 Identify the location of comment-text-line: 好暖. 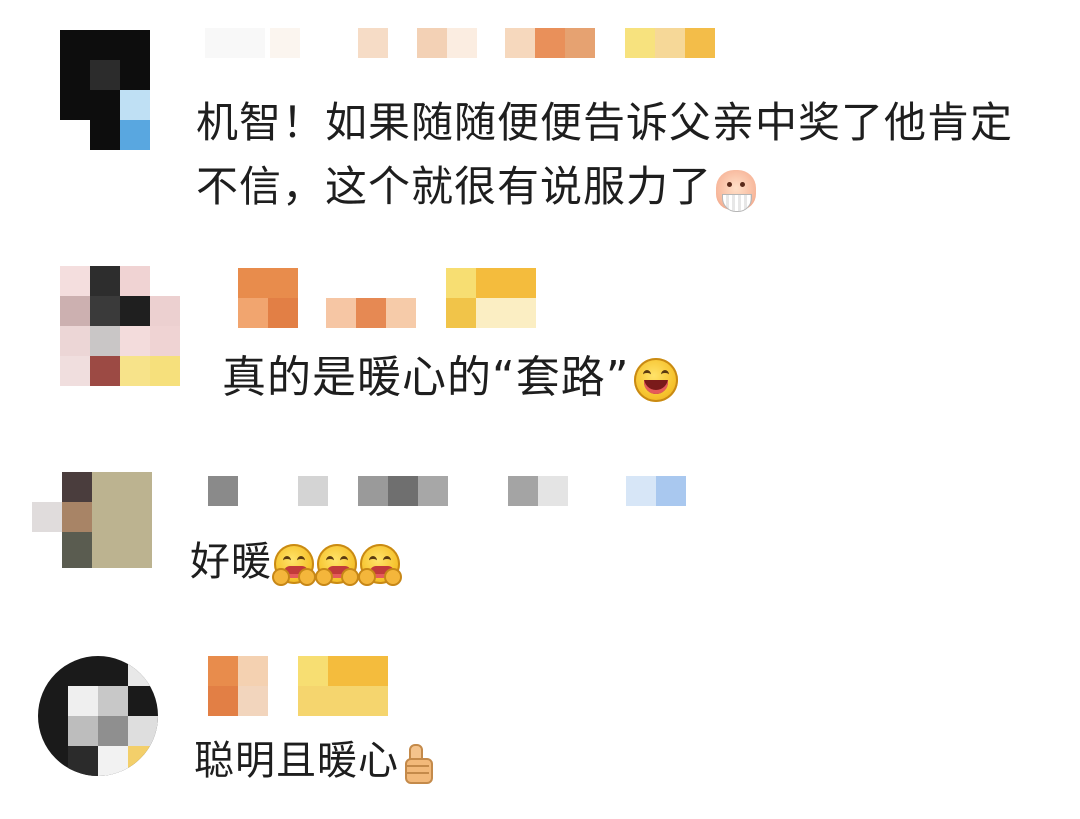
(296, 562).